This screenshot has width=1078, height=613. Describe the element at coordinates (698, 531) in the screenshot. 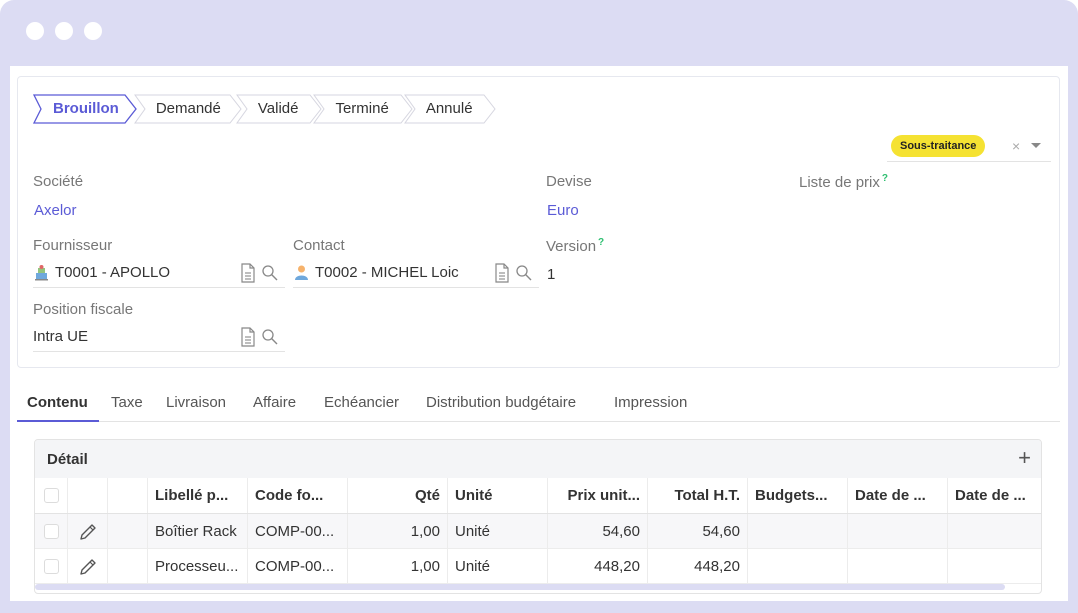

I see `cell-total-ht: 54,60` at that location.